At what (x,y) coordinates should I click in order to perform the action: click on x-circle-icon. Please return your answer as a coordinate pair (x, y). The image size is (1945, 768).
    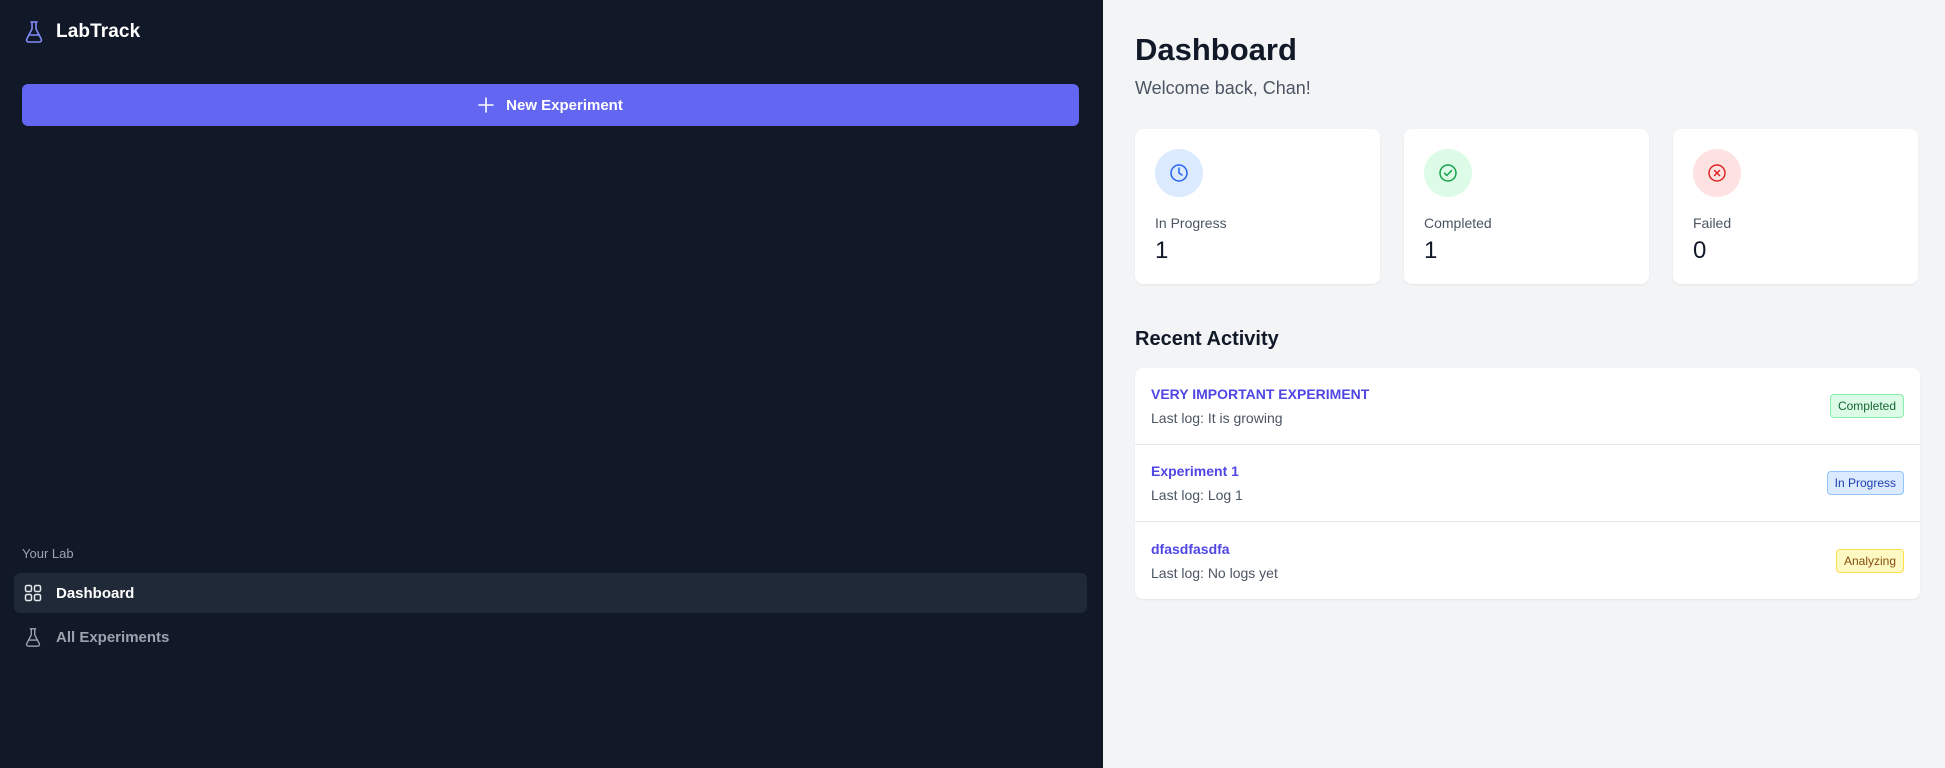
    Looking at the image, I should click on (1717, 173).